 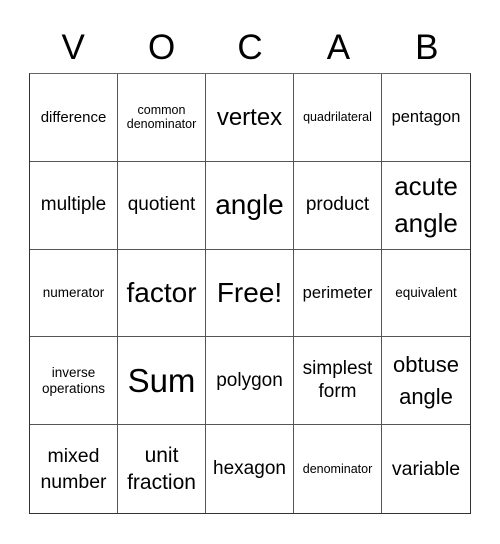 I want to click on bingo-cell: inverse operations, so click(x=74, y=381).